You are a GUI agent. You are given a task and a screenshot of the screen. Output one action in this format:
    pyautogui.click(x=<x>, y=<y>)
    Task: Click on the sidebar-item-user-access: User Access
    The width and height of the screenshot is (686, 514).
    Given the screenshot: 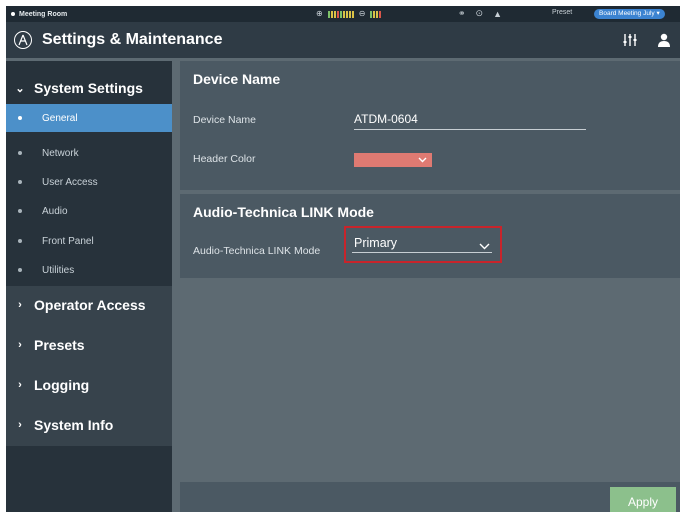 What is the action you would take?
    pyautogui.click(x=89, y=182)
    